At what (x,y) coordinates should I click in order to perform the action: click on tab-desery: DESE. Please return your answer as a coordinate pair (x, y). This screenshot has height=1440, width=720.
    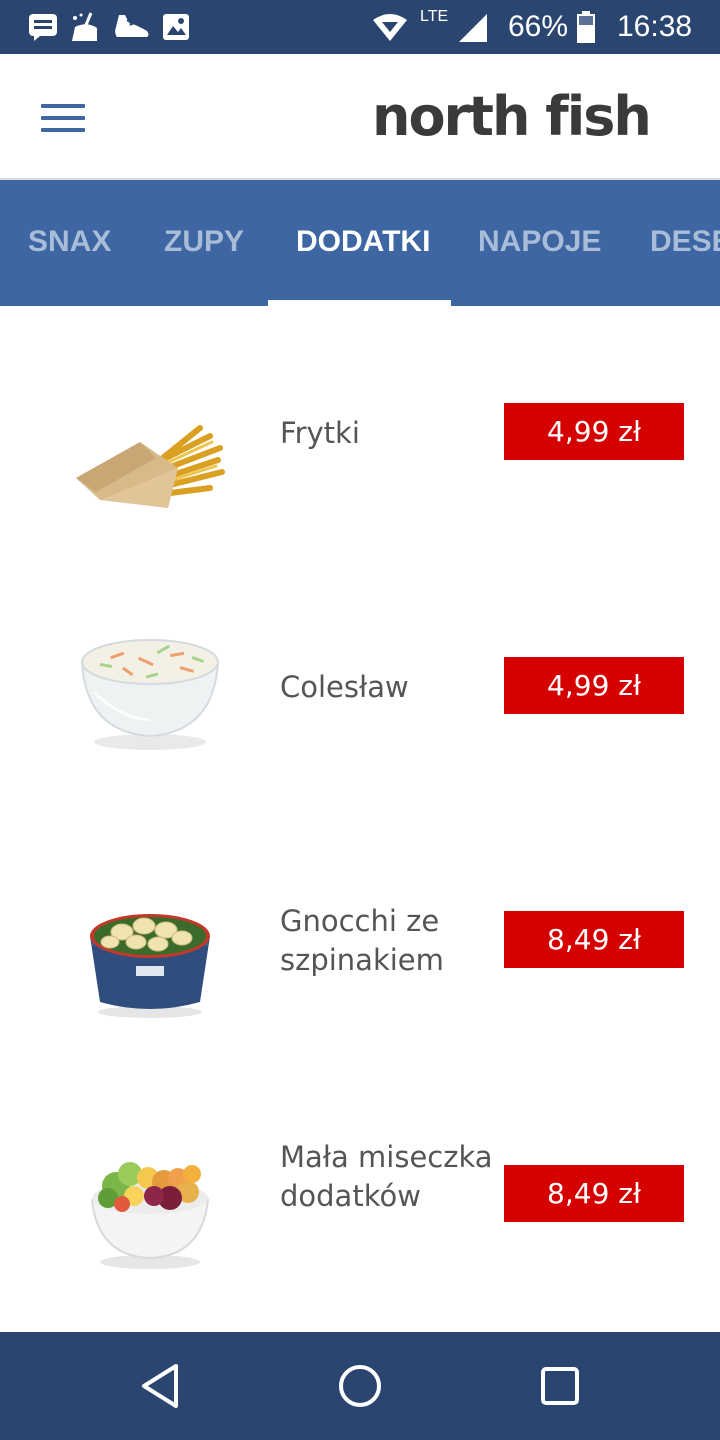
    Looking at the image, I should click on (685, 243).